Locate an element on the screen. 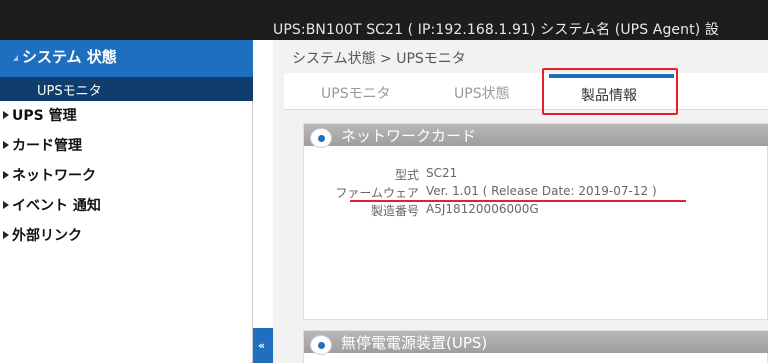  highlight-box is located at coordinates (610, 91).